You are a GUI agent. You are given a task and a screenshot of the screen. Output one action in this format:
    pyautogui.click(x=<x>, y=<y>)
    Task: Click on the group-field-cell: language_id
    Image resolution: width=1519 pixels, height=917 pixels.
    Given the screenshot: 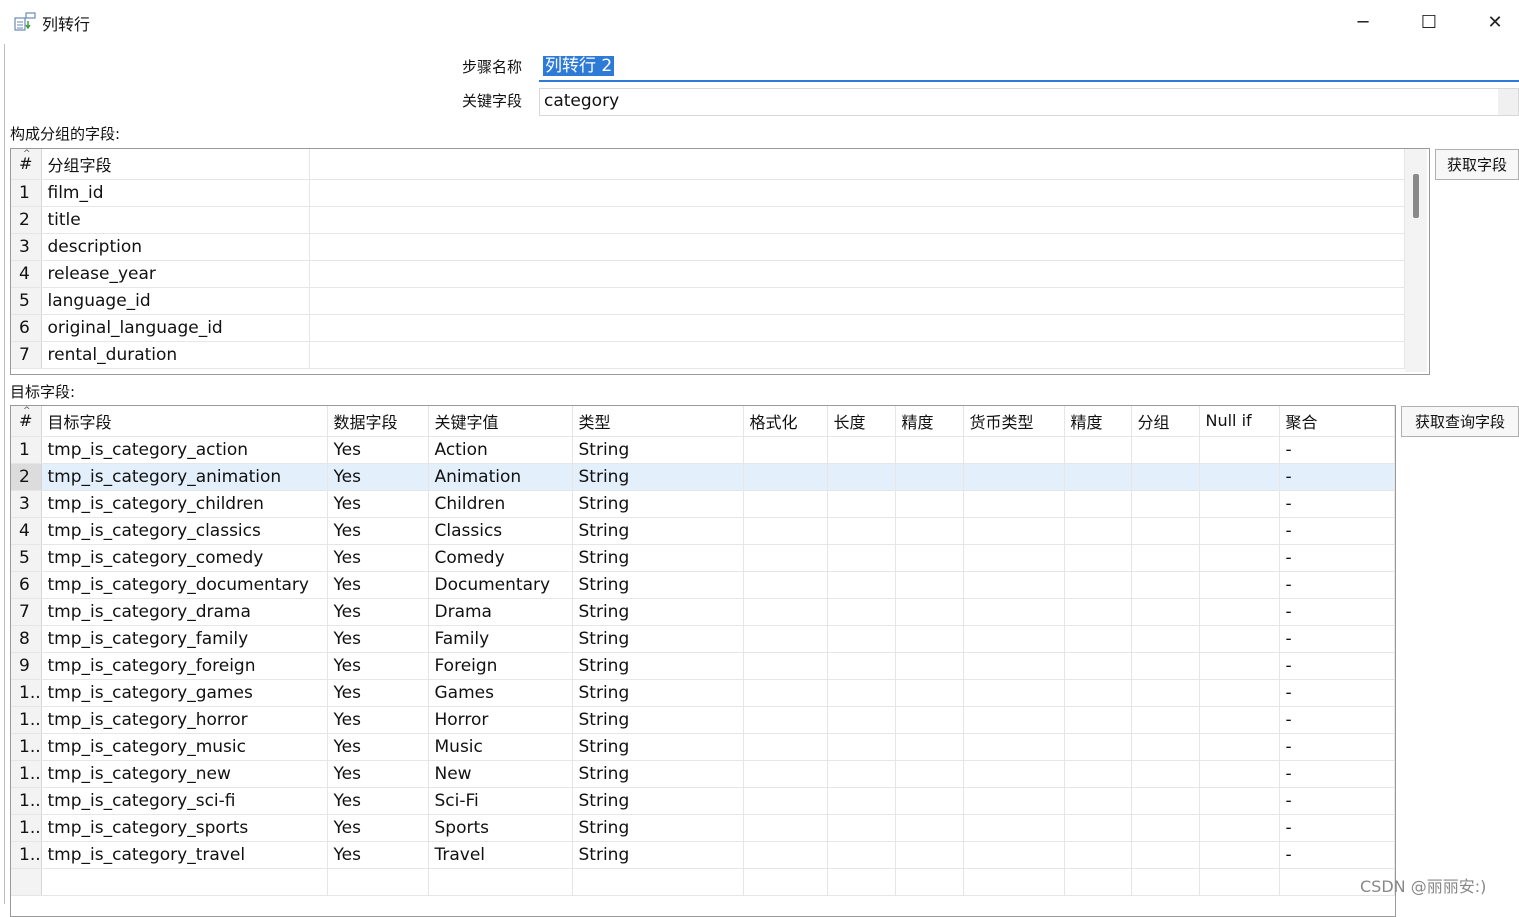 What is the action you would take?
    pyautogui.click(x=175, y=301)
    